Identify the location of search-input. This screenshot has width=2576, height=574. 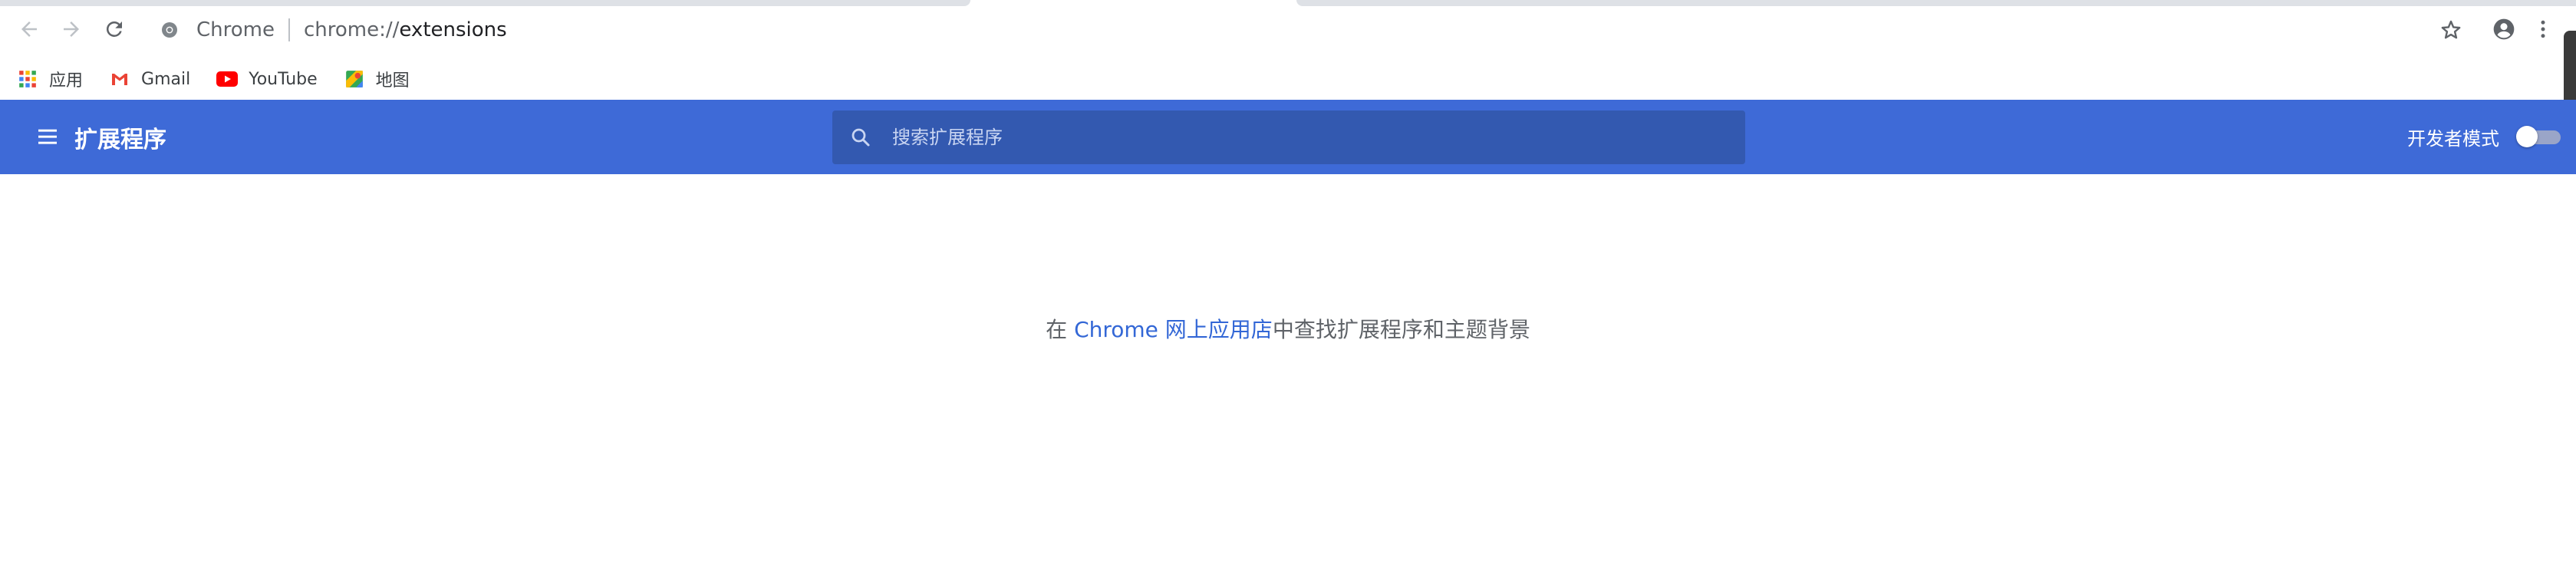
(1275, 137).